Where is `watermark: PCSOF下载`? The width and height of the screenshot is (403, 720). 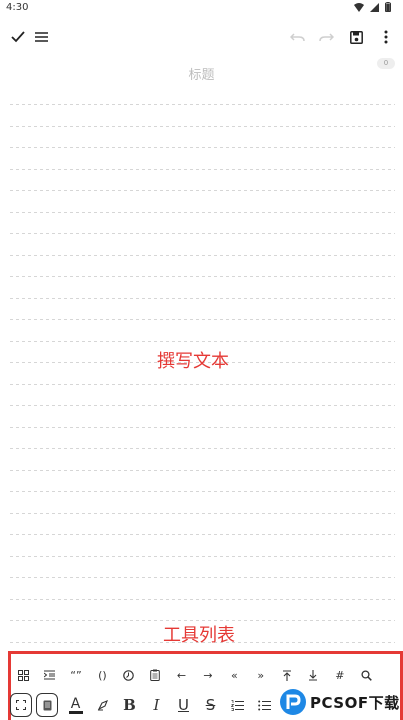 watermark: PCSOF下载 is located at coordinates (341, 702).